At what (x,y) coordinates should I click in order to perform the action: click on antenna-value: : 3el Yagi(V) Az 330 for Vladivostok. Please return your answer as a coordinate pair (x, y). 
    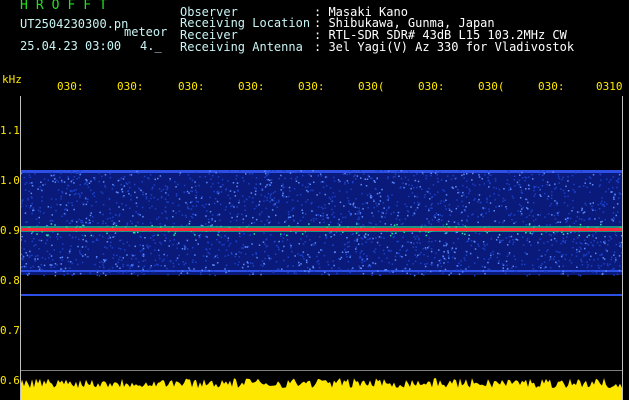
    Looking at the image, I should click on (444, 47).